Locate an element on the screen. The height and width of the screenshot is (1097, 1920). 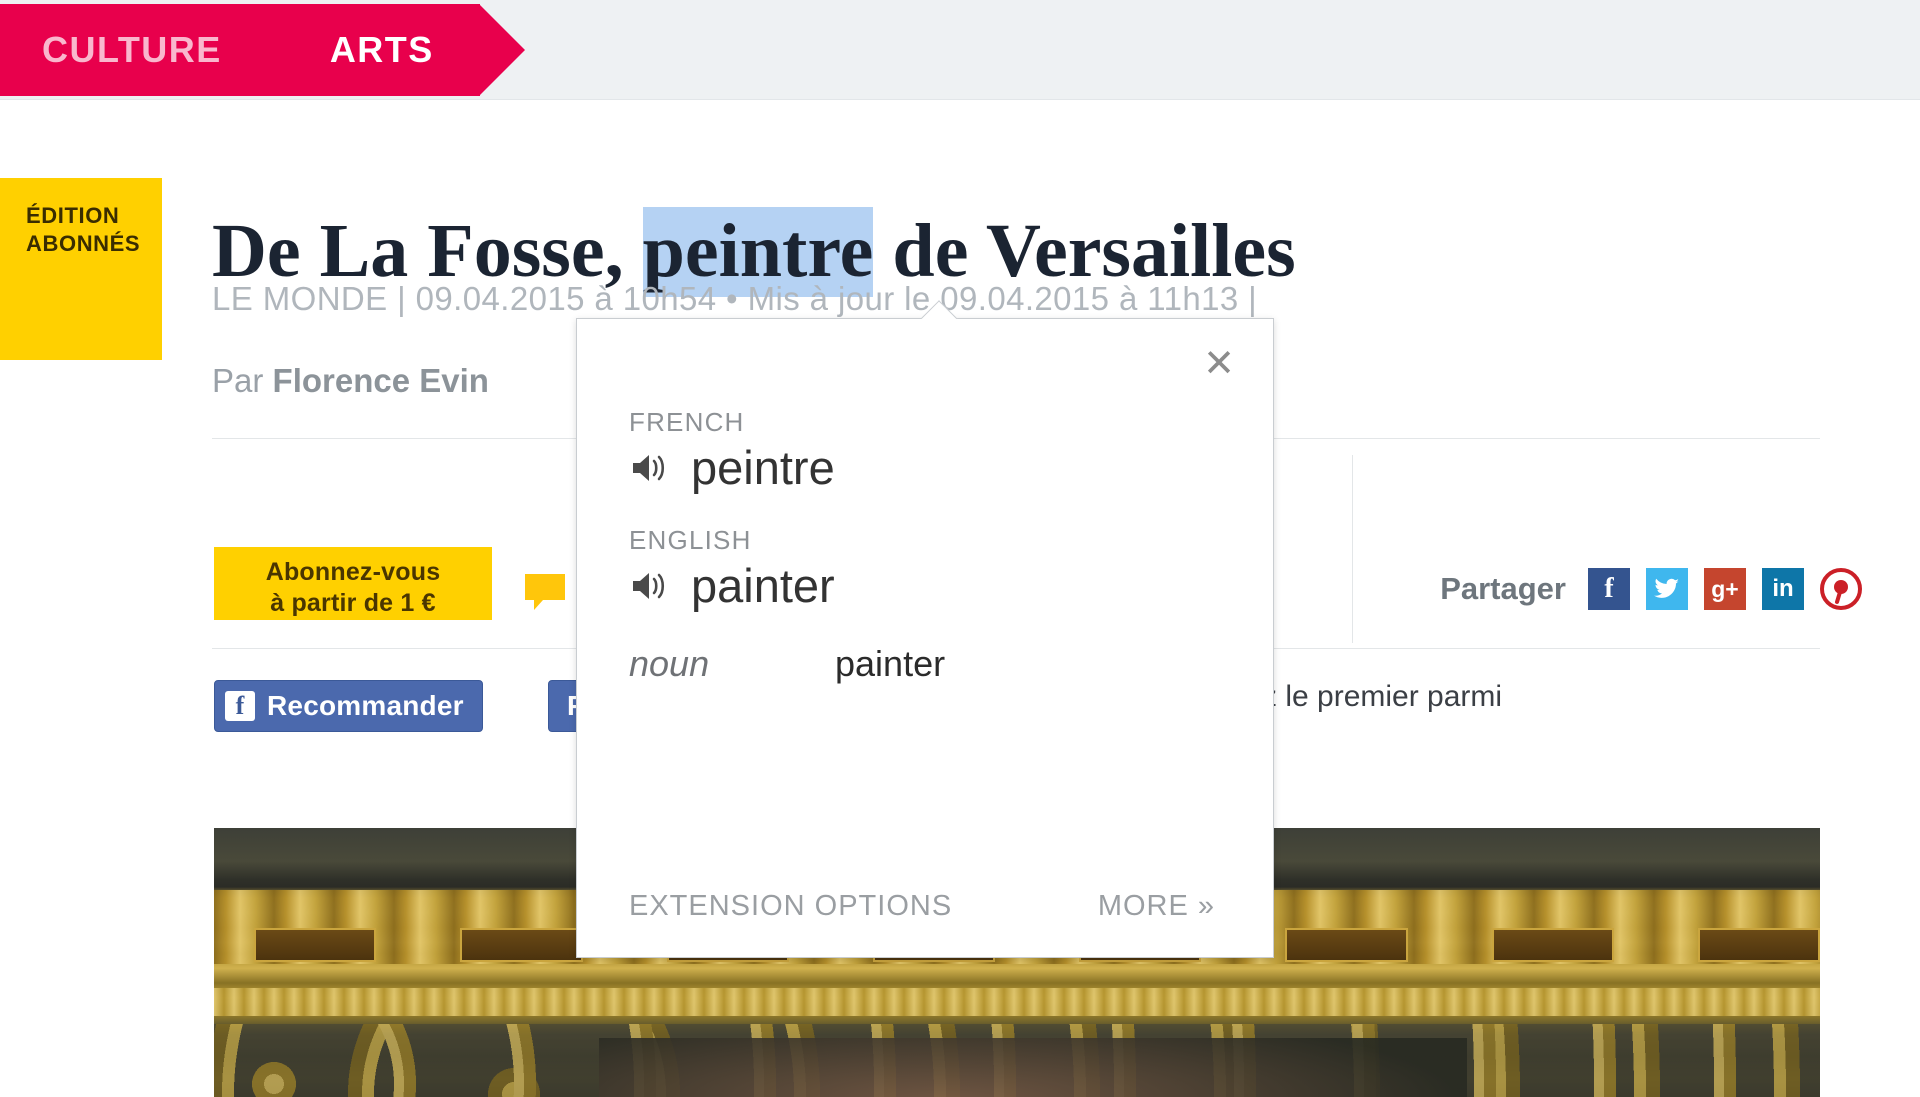
byline-author: Florence Evin is located at coordinates (381, 380).